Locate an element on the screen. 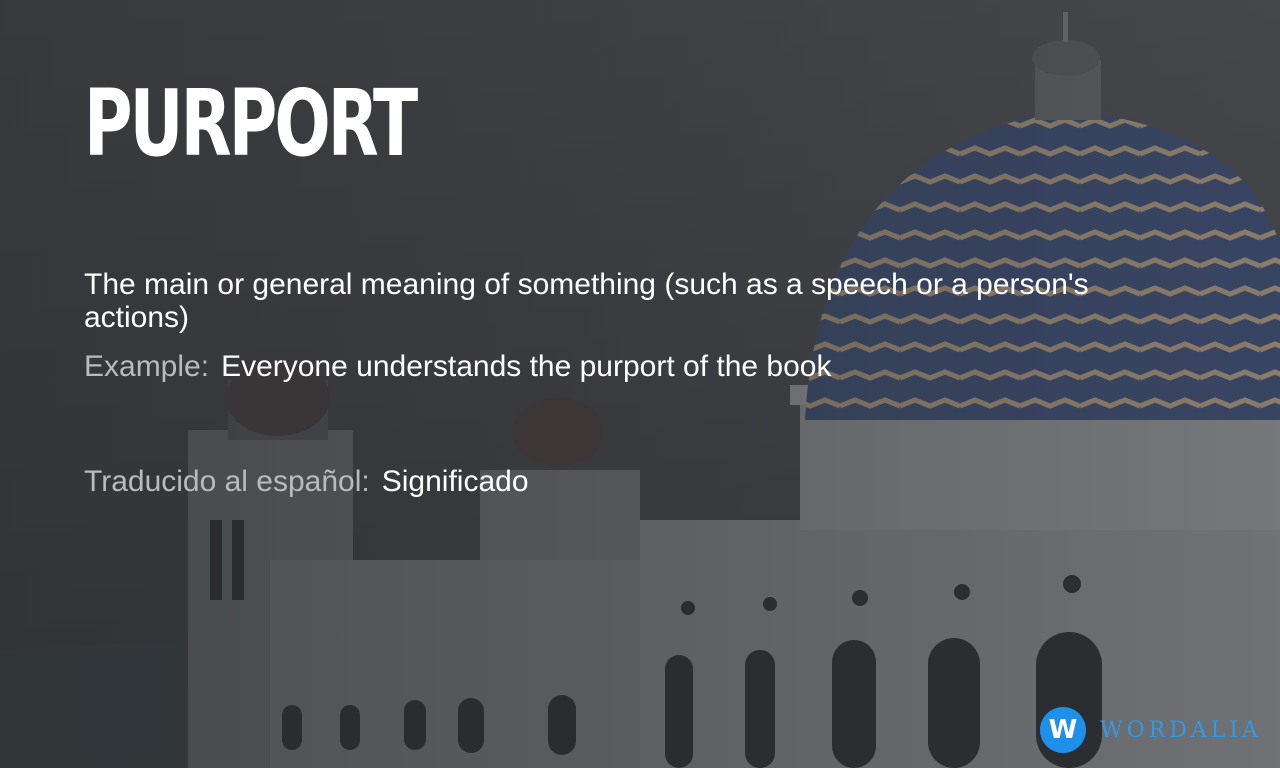 The image size is (1280, 768). example-label: Example: is located at coordinates (147, 366).